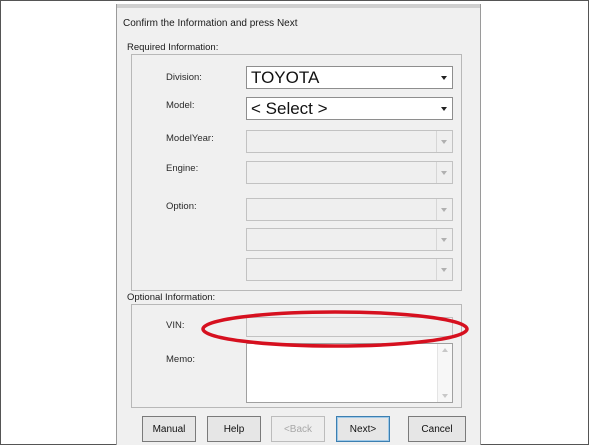  I want to click on model-dropdown-arrow, so click(444, 108).